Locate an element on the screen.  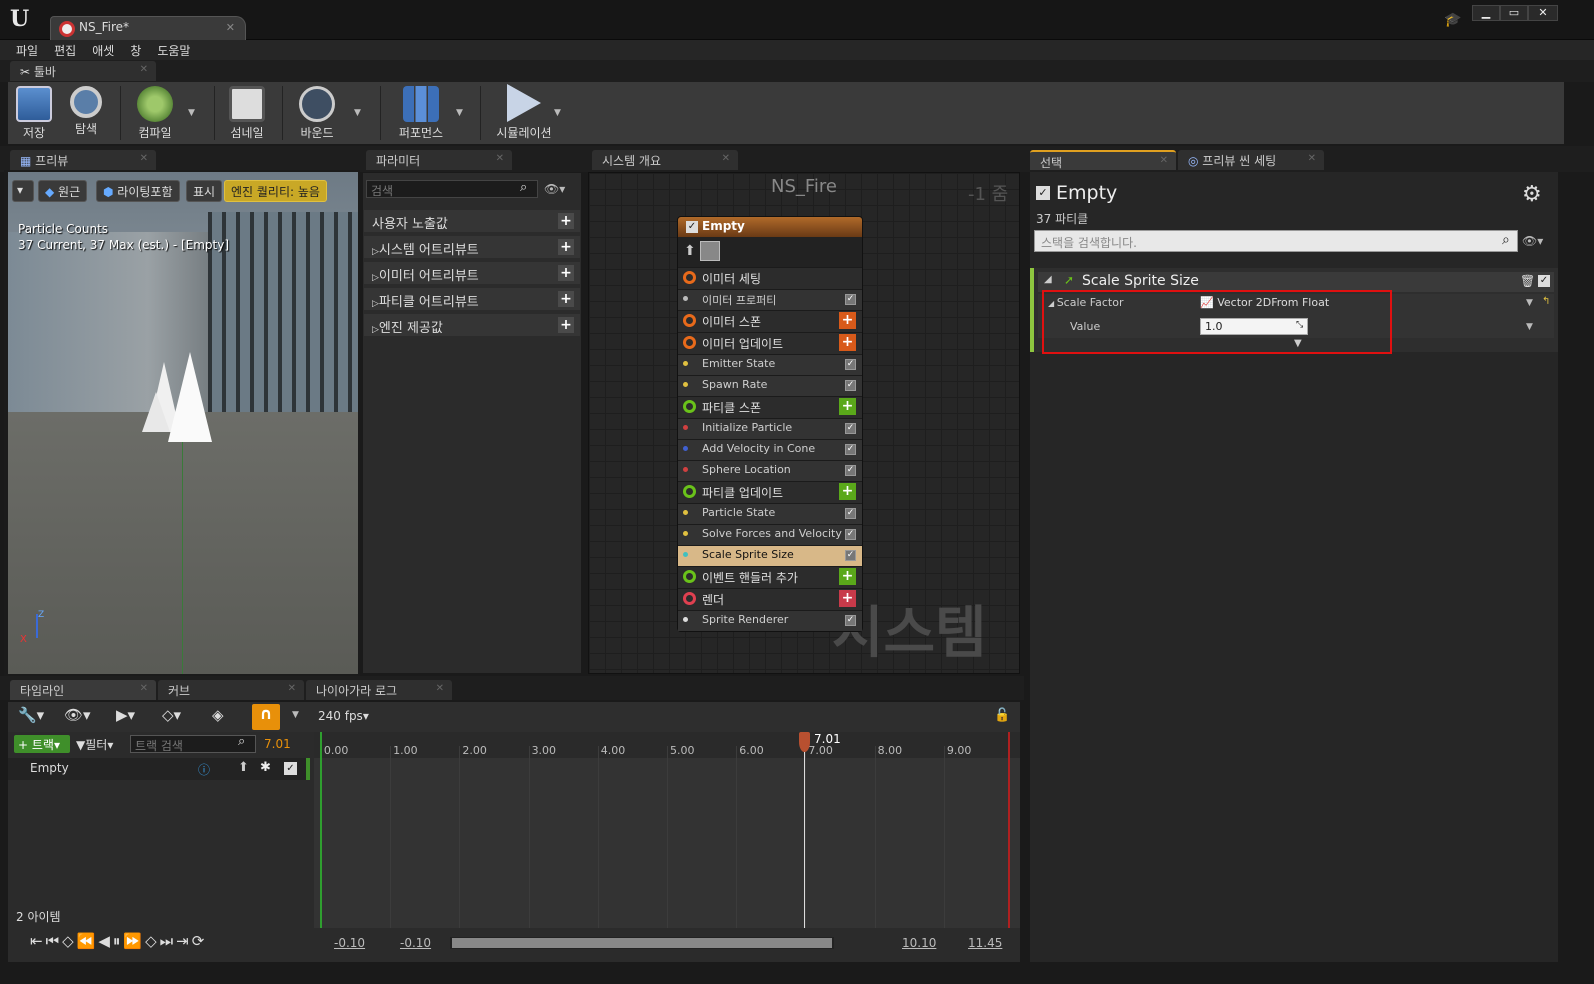
lit-button: ⬢ 라이팅포함 is located at coordinates (138, 191).